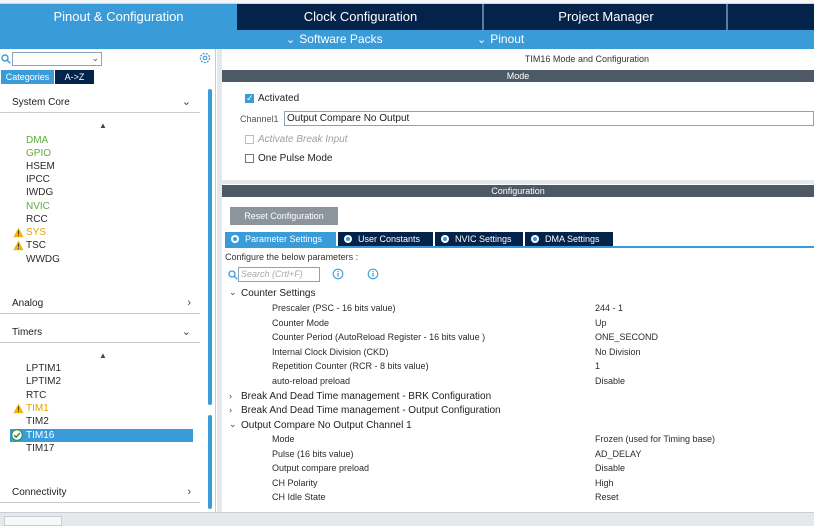 Image resolution: width=814 pixels, height=526 pixels. I want to click on tab-label: NVIC Settings, so click(483, 239).